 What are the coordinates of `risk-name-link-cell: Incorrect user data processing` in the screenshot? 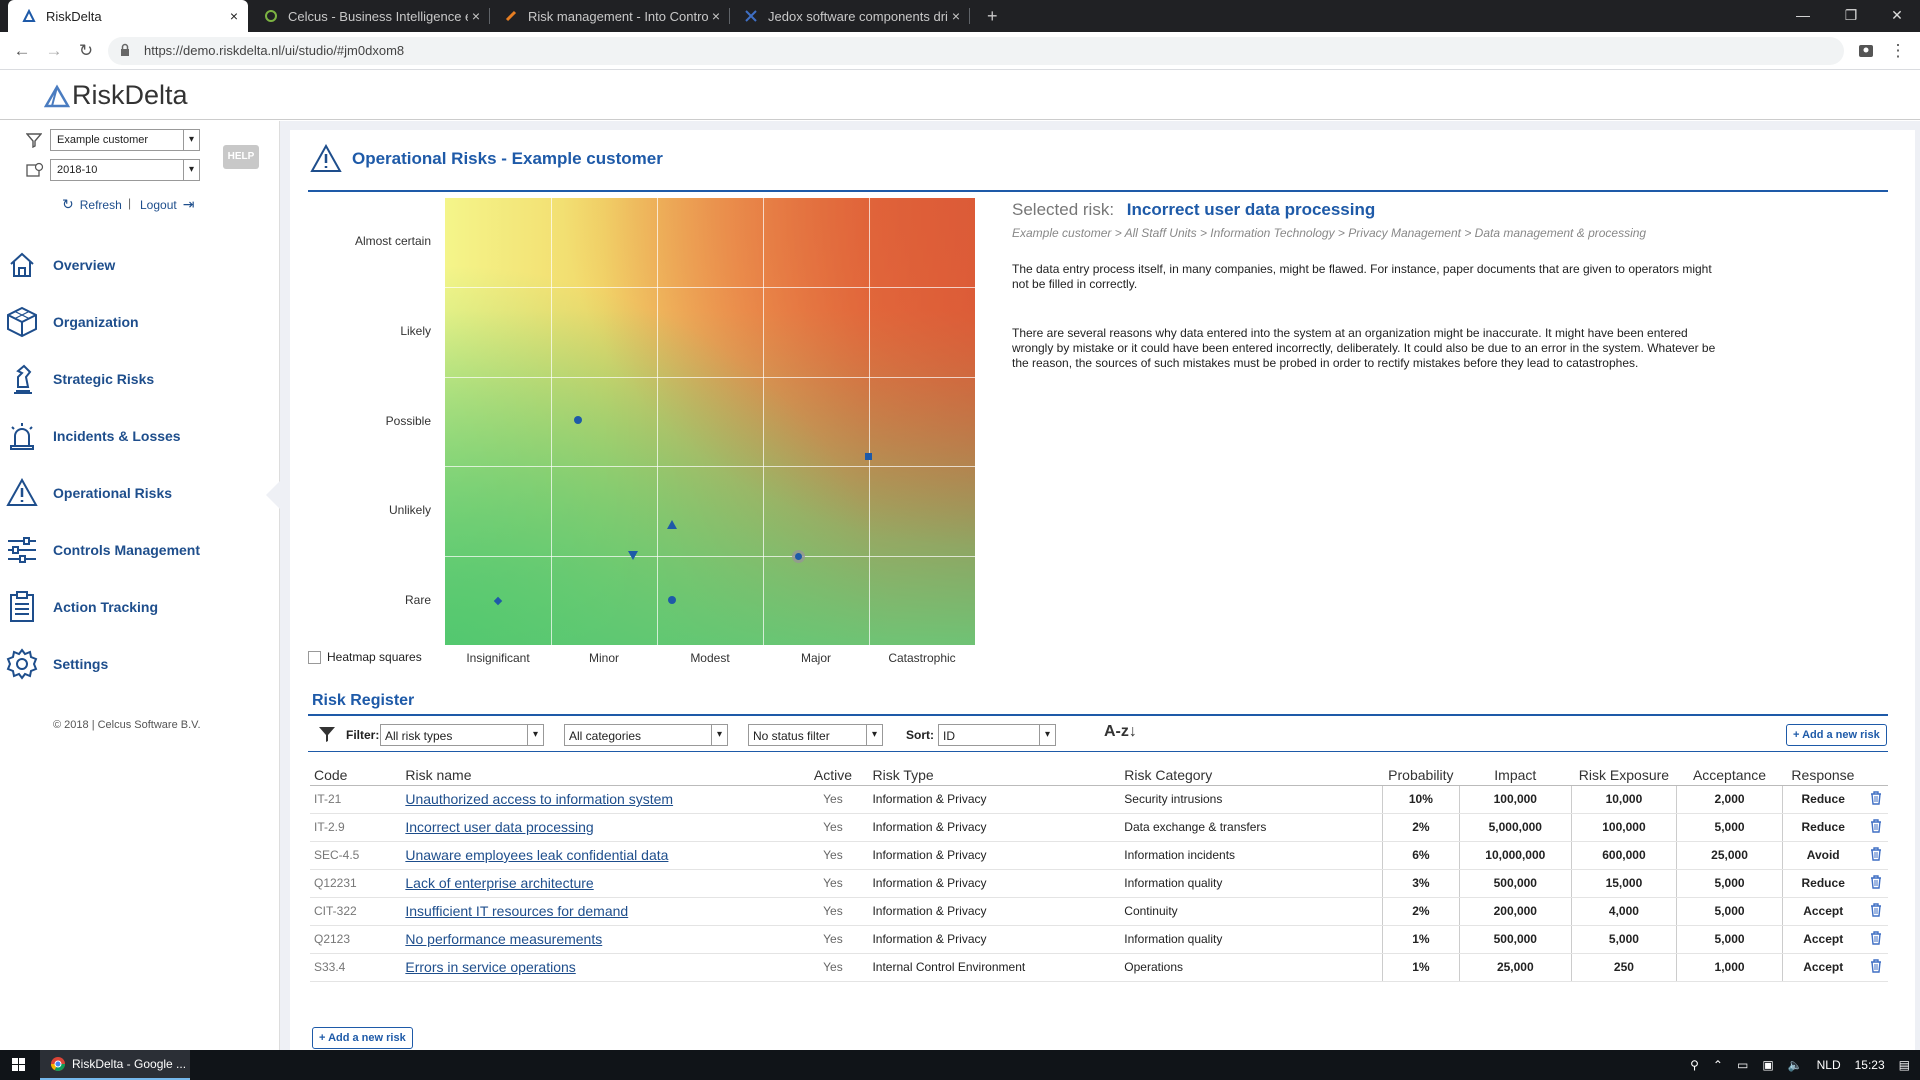 It's located at (599, 827).